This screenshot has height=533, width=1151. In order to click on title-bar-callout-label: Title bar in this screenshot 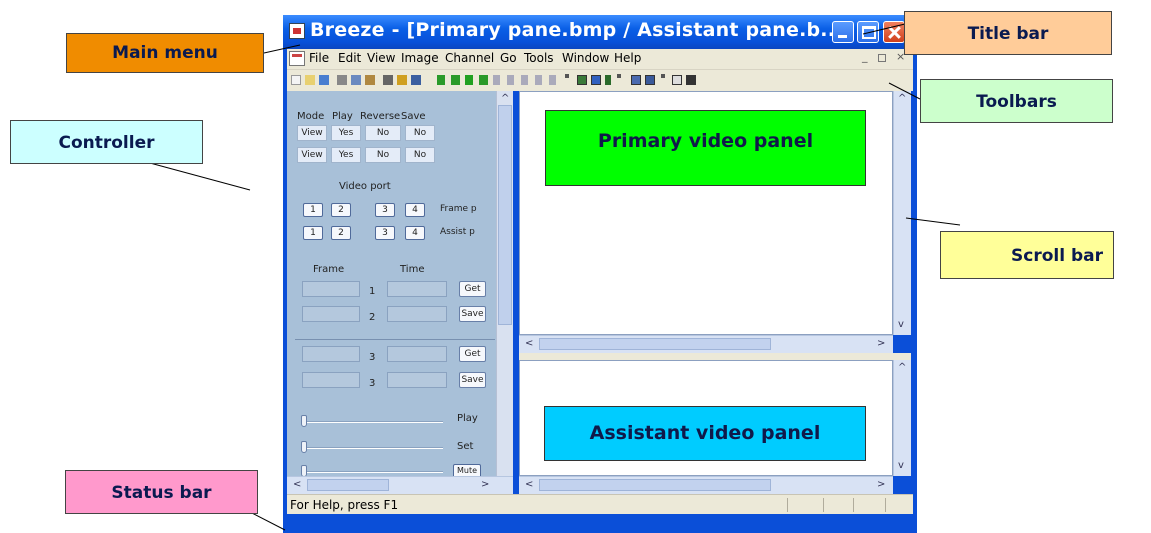, I will do `click(1008, 34)`.